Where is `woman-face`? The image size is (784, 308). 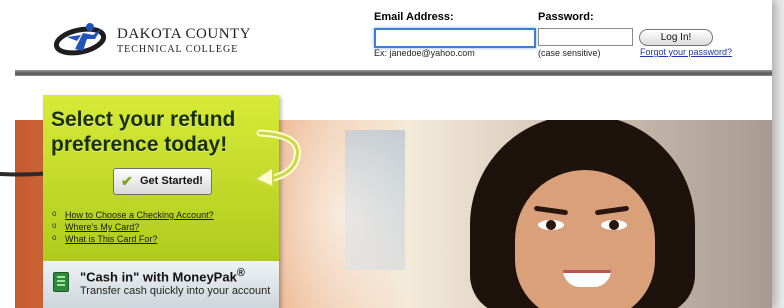 woman-face is located at coordinates (585, 239).